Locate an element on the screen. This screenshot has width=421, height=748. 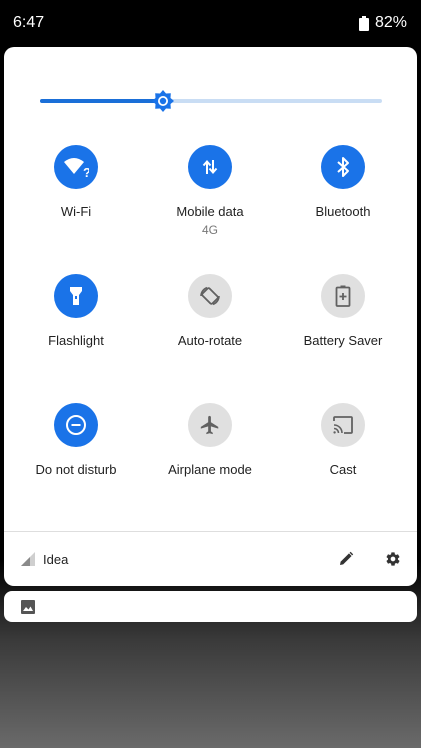
do-not-disturb-icon is located at coordinates (76, 425).